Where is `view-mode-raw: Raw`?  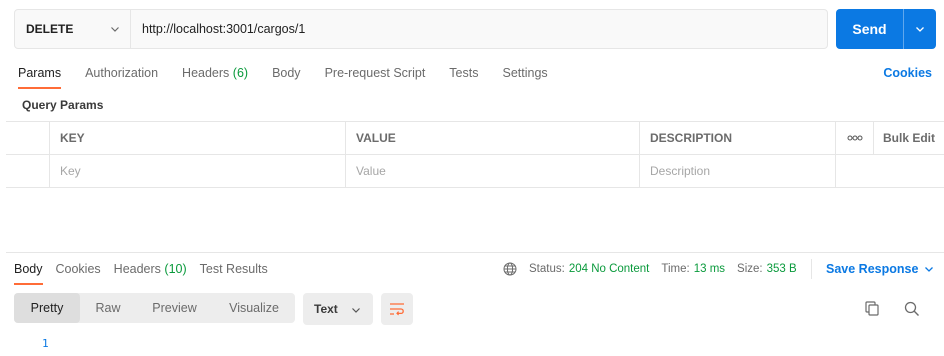
view-mode-raw: Raw is located at coordinates (108, 308).